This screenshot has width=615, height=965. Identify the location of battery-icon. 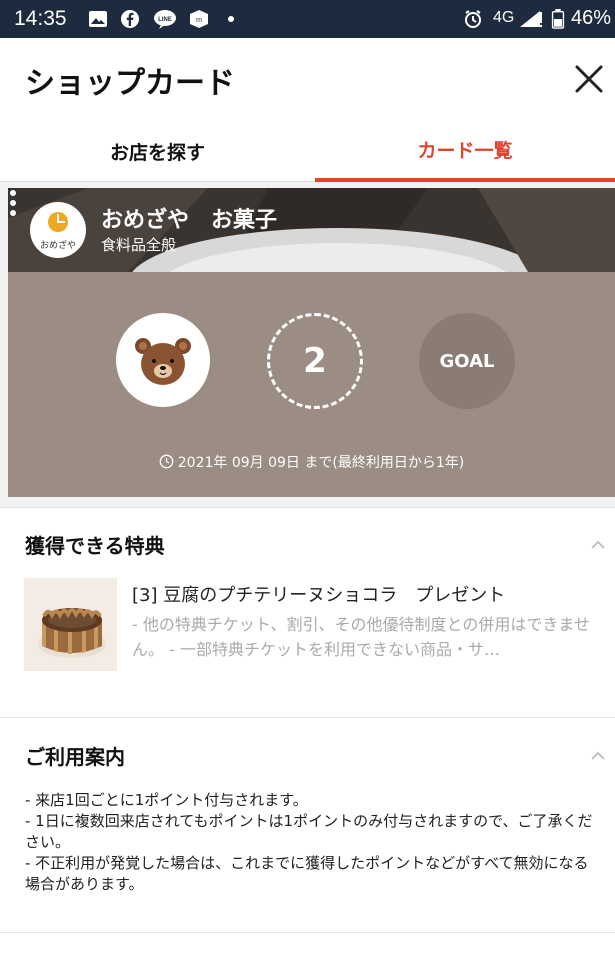
(558, 19).